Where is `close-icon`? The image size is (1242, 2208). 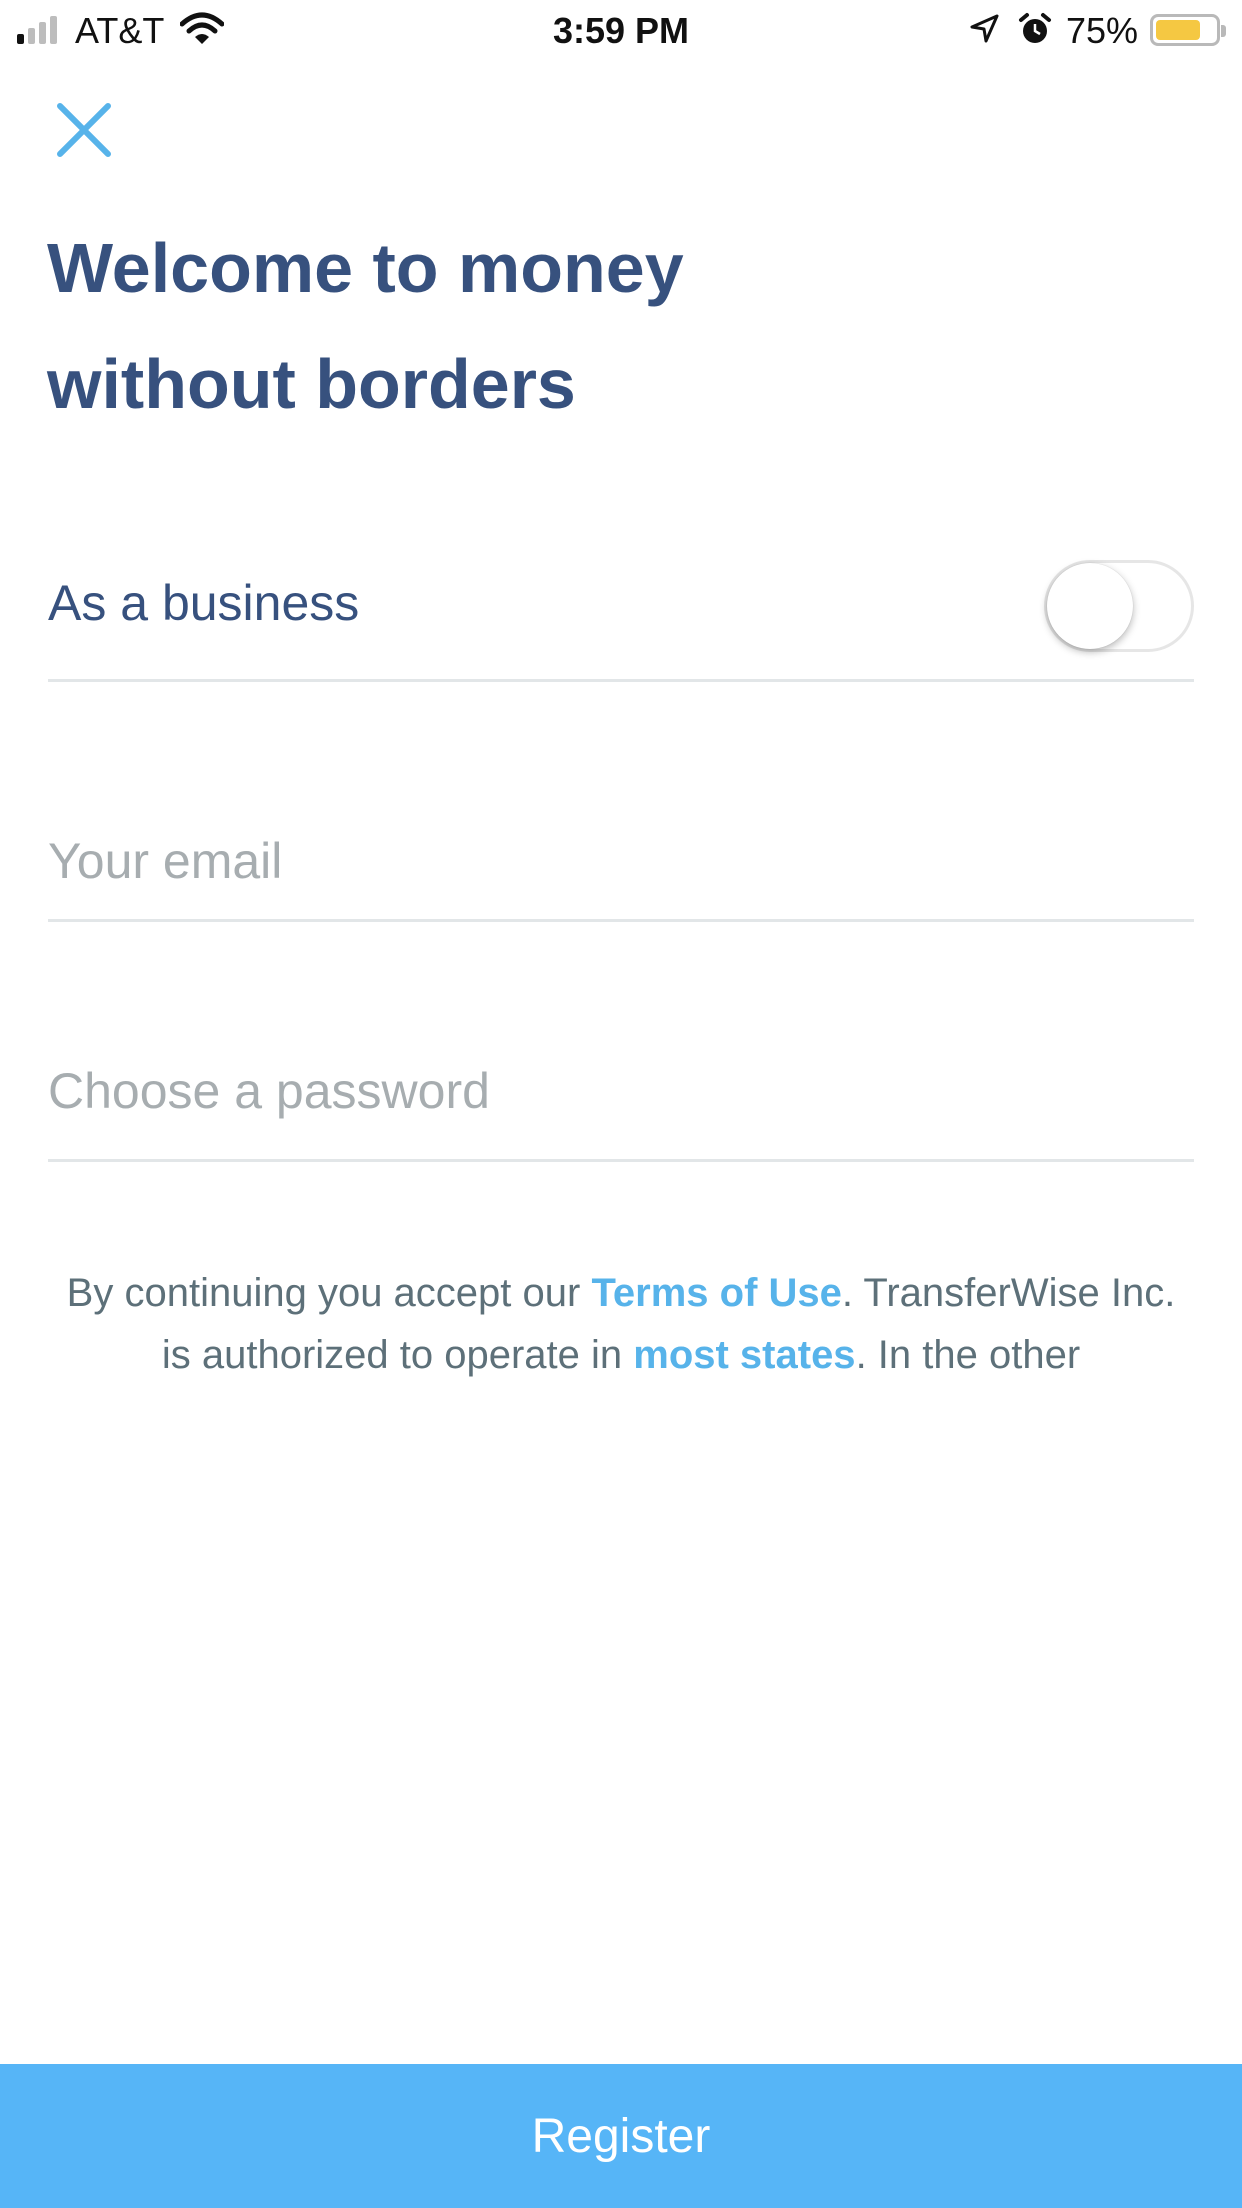
close-icon is located at coordinates (84, 130).